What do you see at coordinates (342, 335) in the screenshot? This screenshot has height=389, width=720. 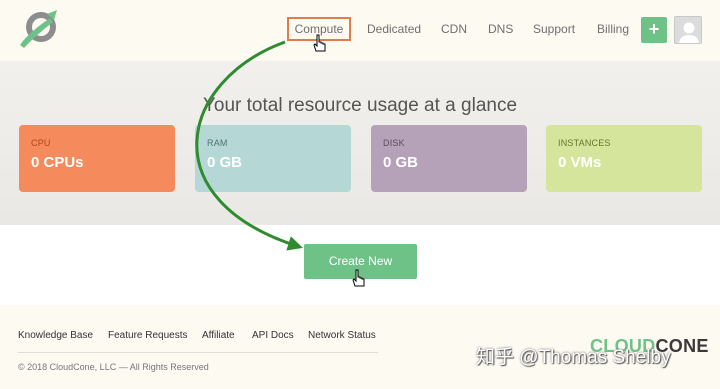 I see `footer-link-network-status: Network Status` at bounding box center [342, 335].